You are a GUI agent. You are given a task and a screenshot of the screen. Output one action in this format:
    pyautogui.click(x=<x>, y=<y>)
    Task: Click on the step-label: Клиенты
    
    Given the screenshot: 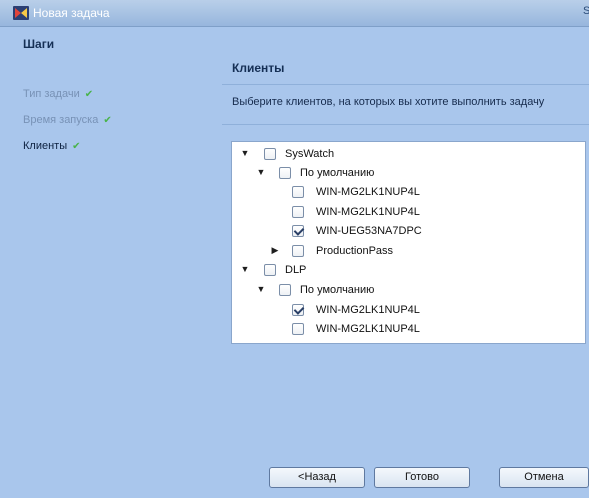 What is the action you would take?
    pyautogui.click(x=45, y=146)
    